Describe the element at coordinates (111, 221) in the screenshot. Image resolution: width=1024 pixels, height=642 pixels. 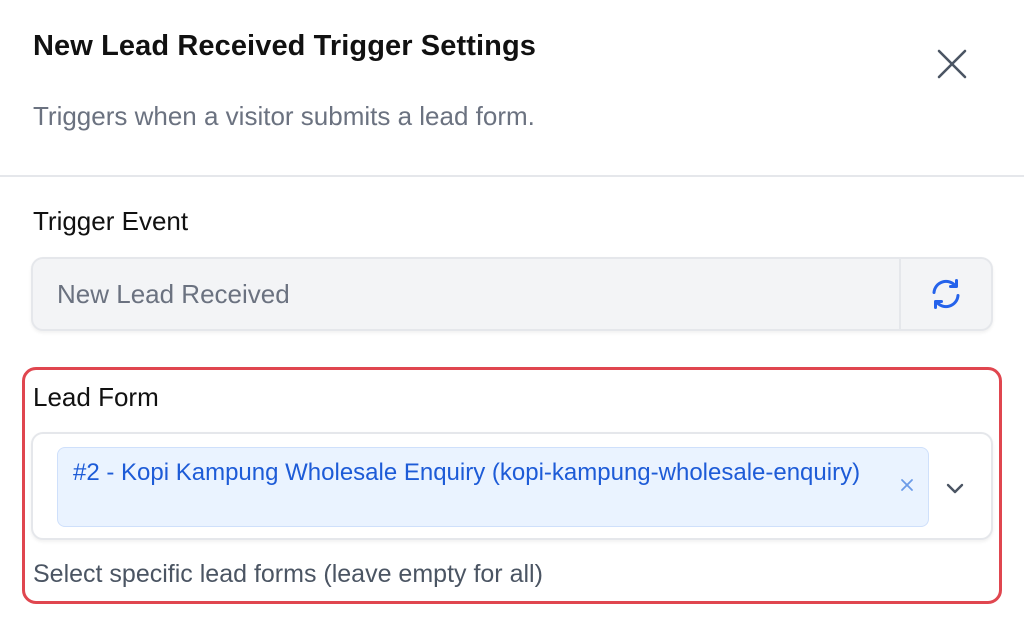
I see `trigger-event-label: Trigger Event` at that location.